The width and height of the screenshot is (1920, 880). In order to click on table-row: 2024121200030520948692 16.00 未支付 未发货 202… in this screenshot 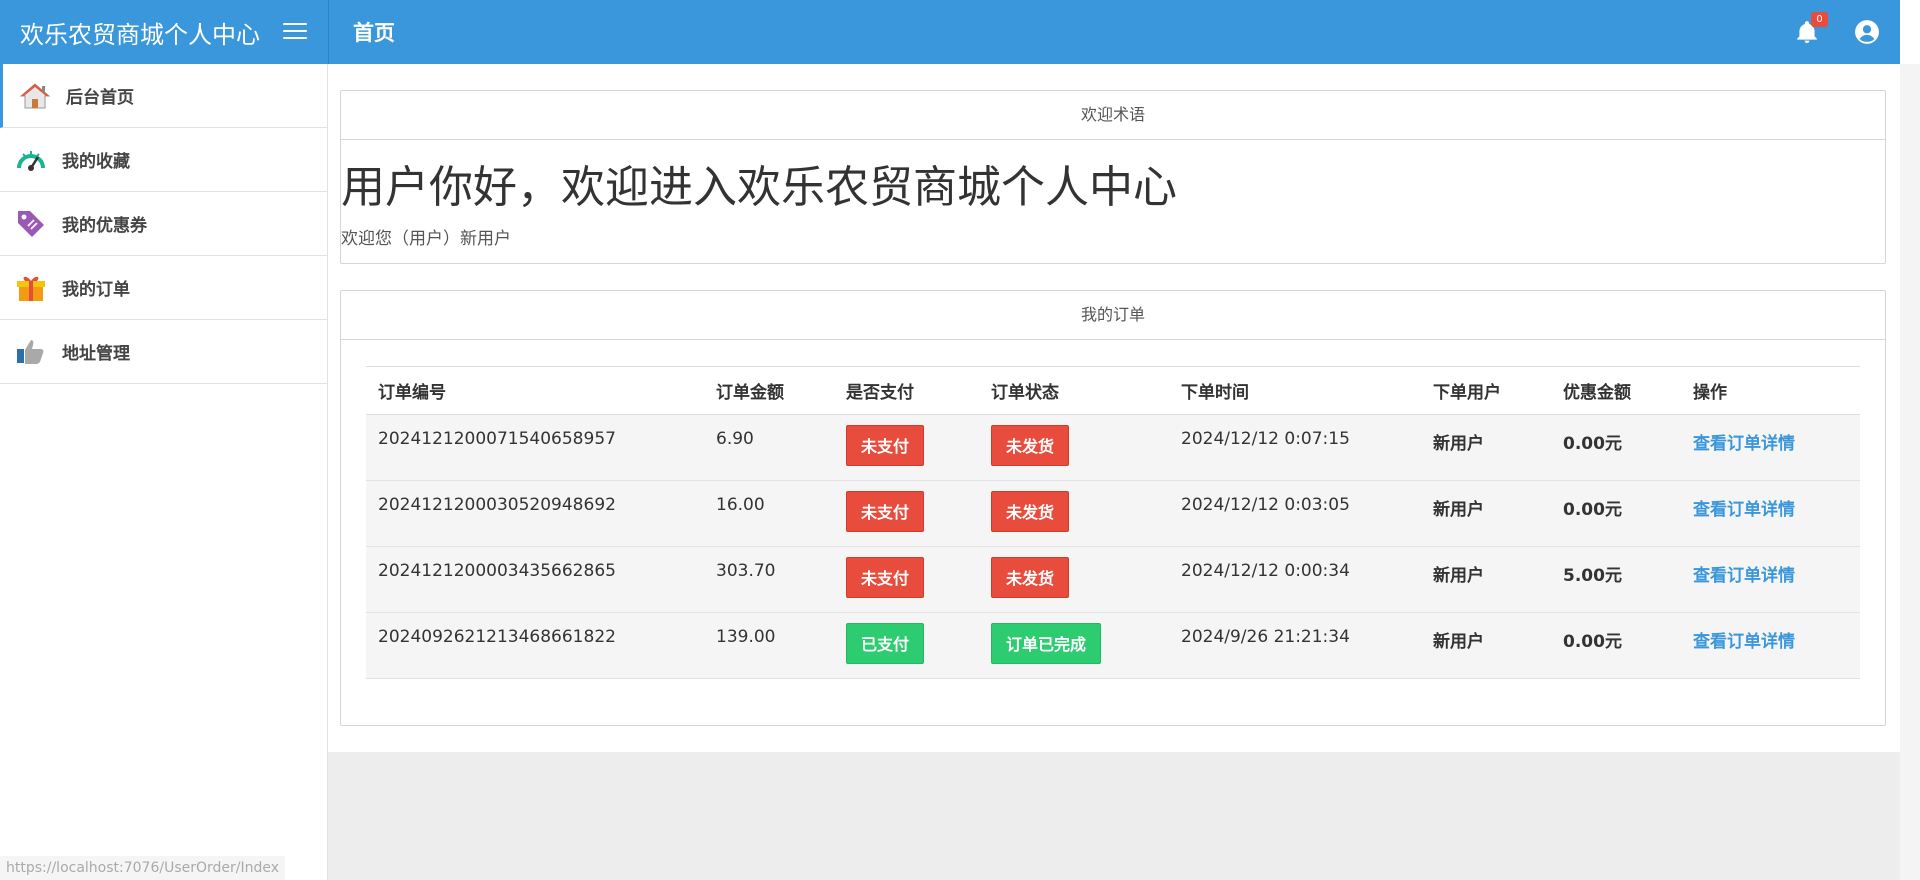, I will do `click(1113, 513)`.